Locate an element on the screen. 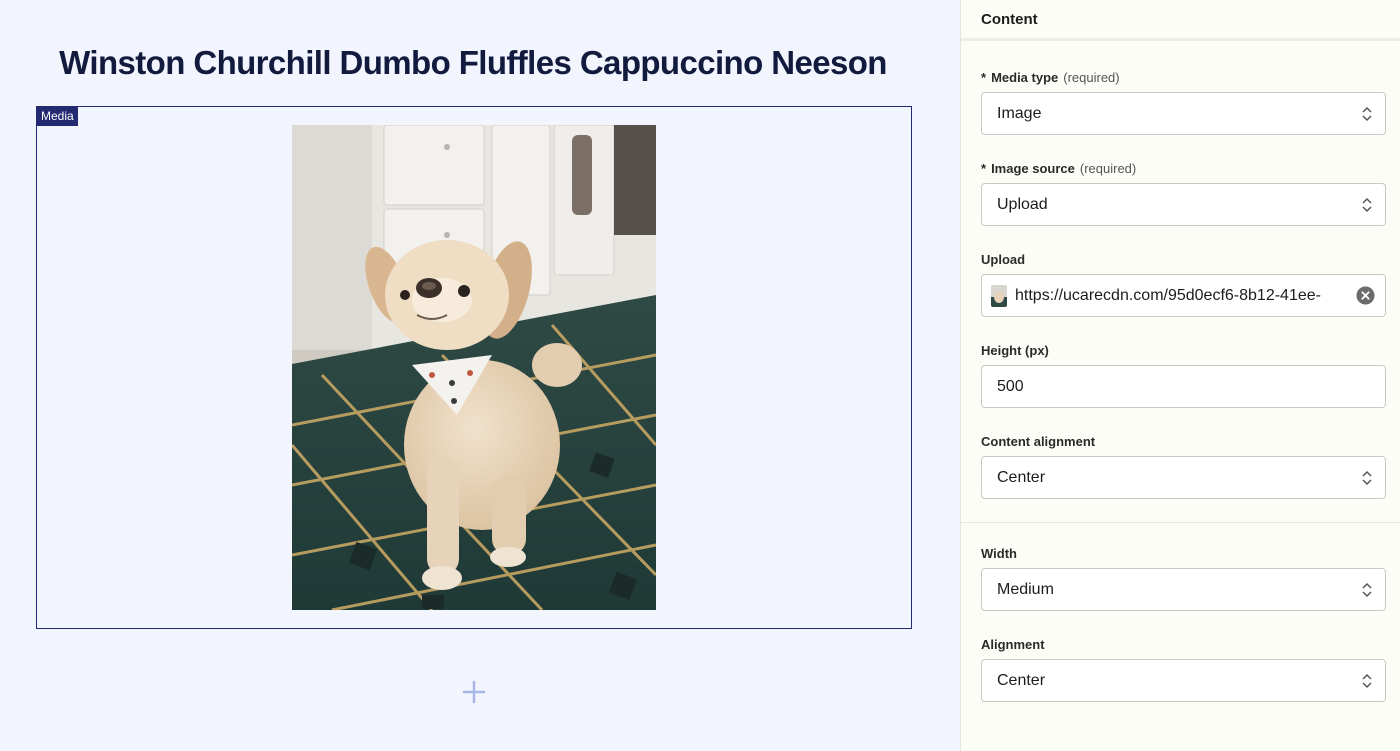 This screenshot has width=1400, height=751. section-divider is located at coordinates (1180, 522).